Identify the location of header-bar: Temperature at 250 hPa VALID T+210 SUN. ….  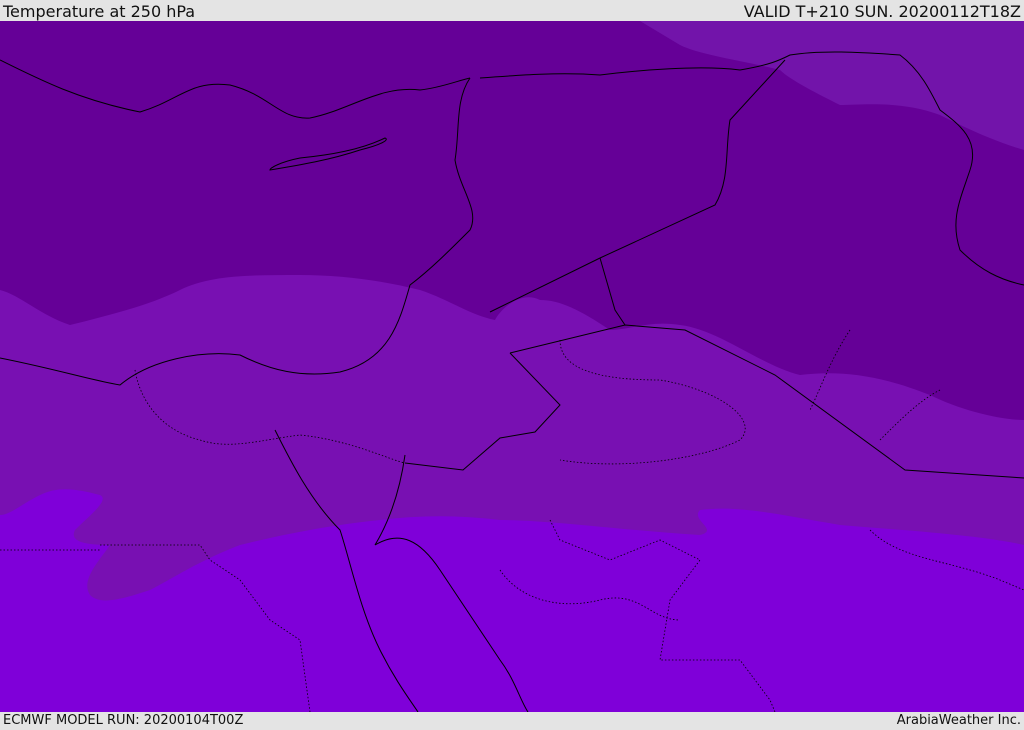
(512, 10).